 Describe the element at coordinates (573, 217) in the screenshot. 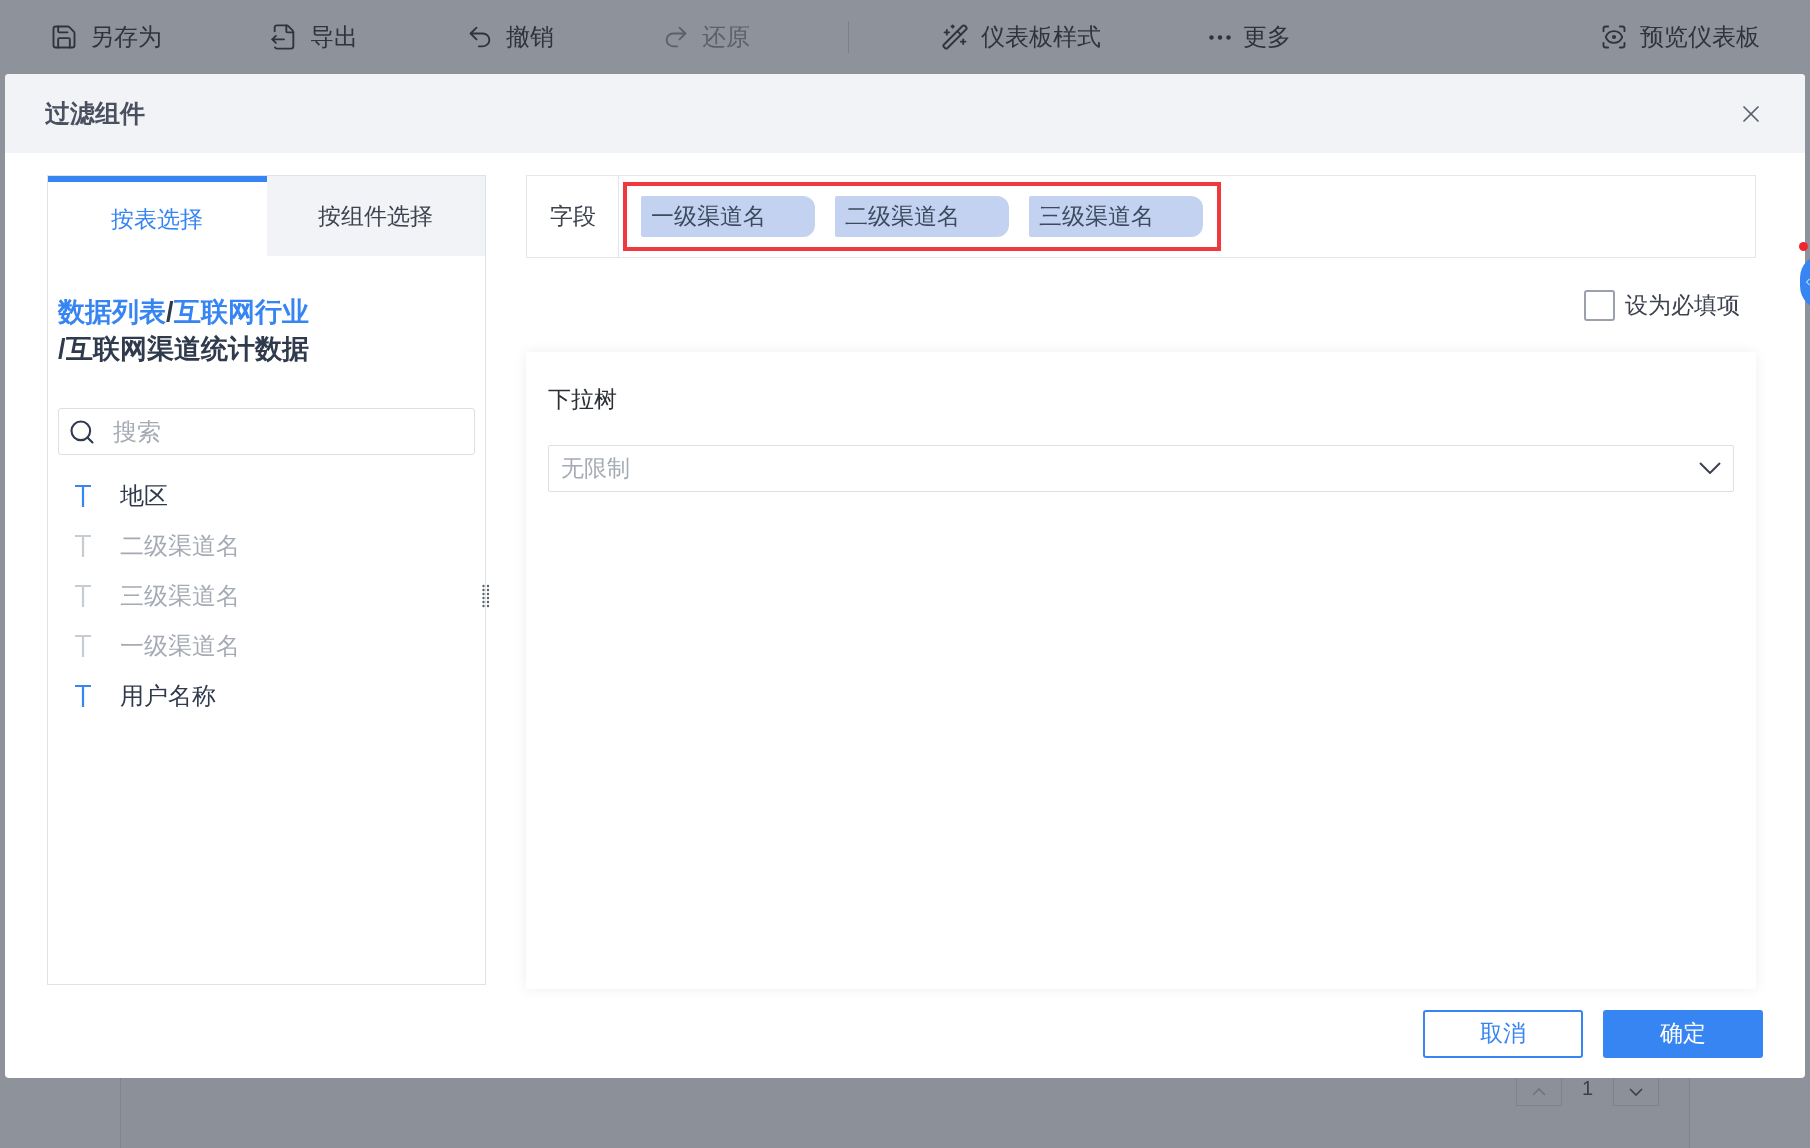

I see `field-label: 字段` at that location.